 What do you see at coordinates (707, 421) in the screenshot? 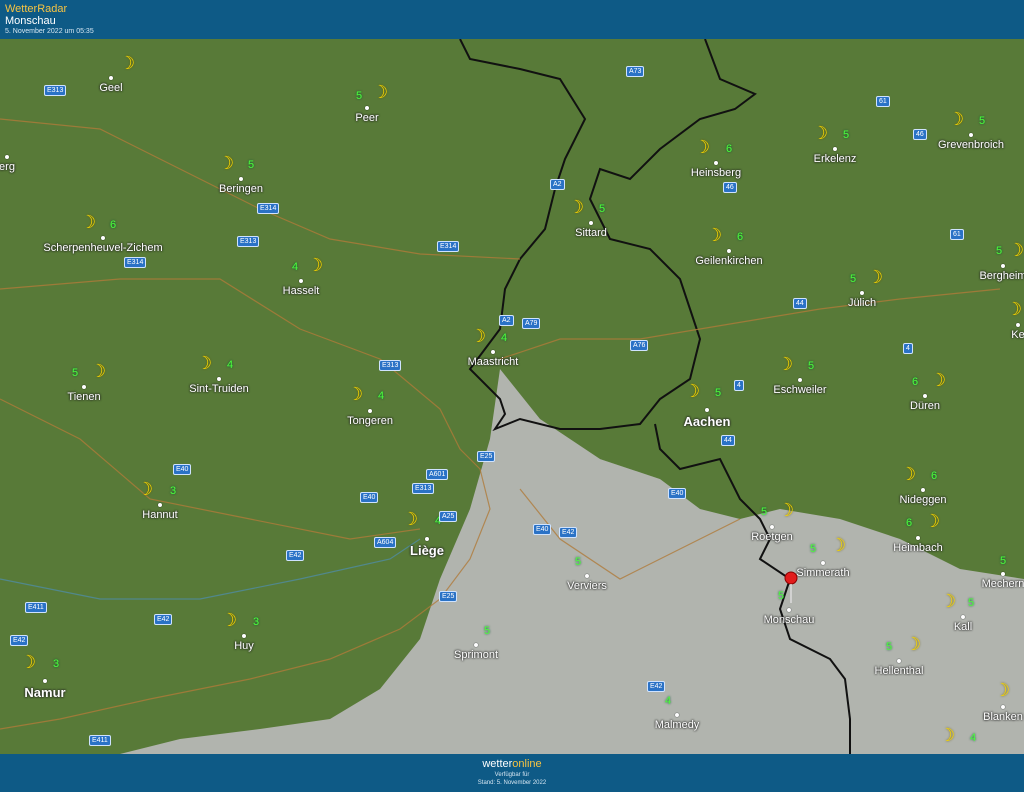
I see `city-label: Aachen` at bounding box center [707, 421].